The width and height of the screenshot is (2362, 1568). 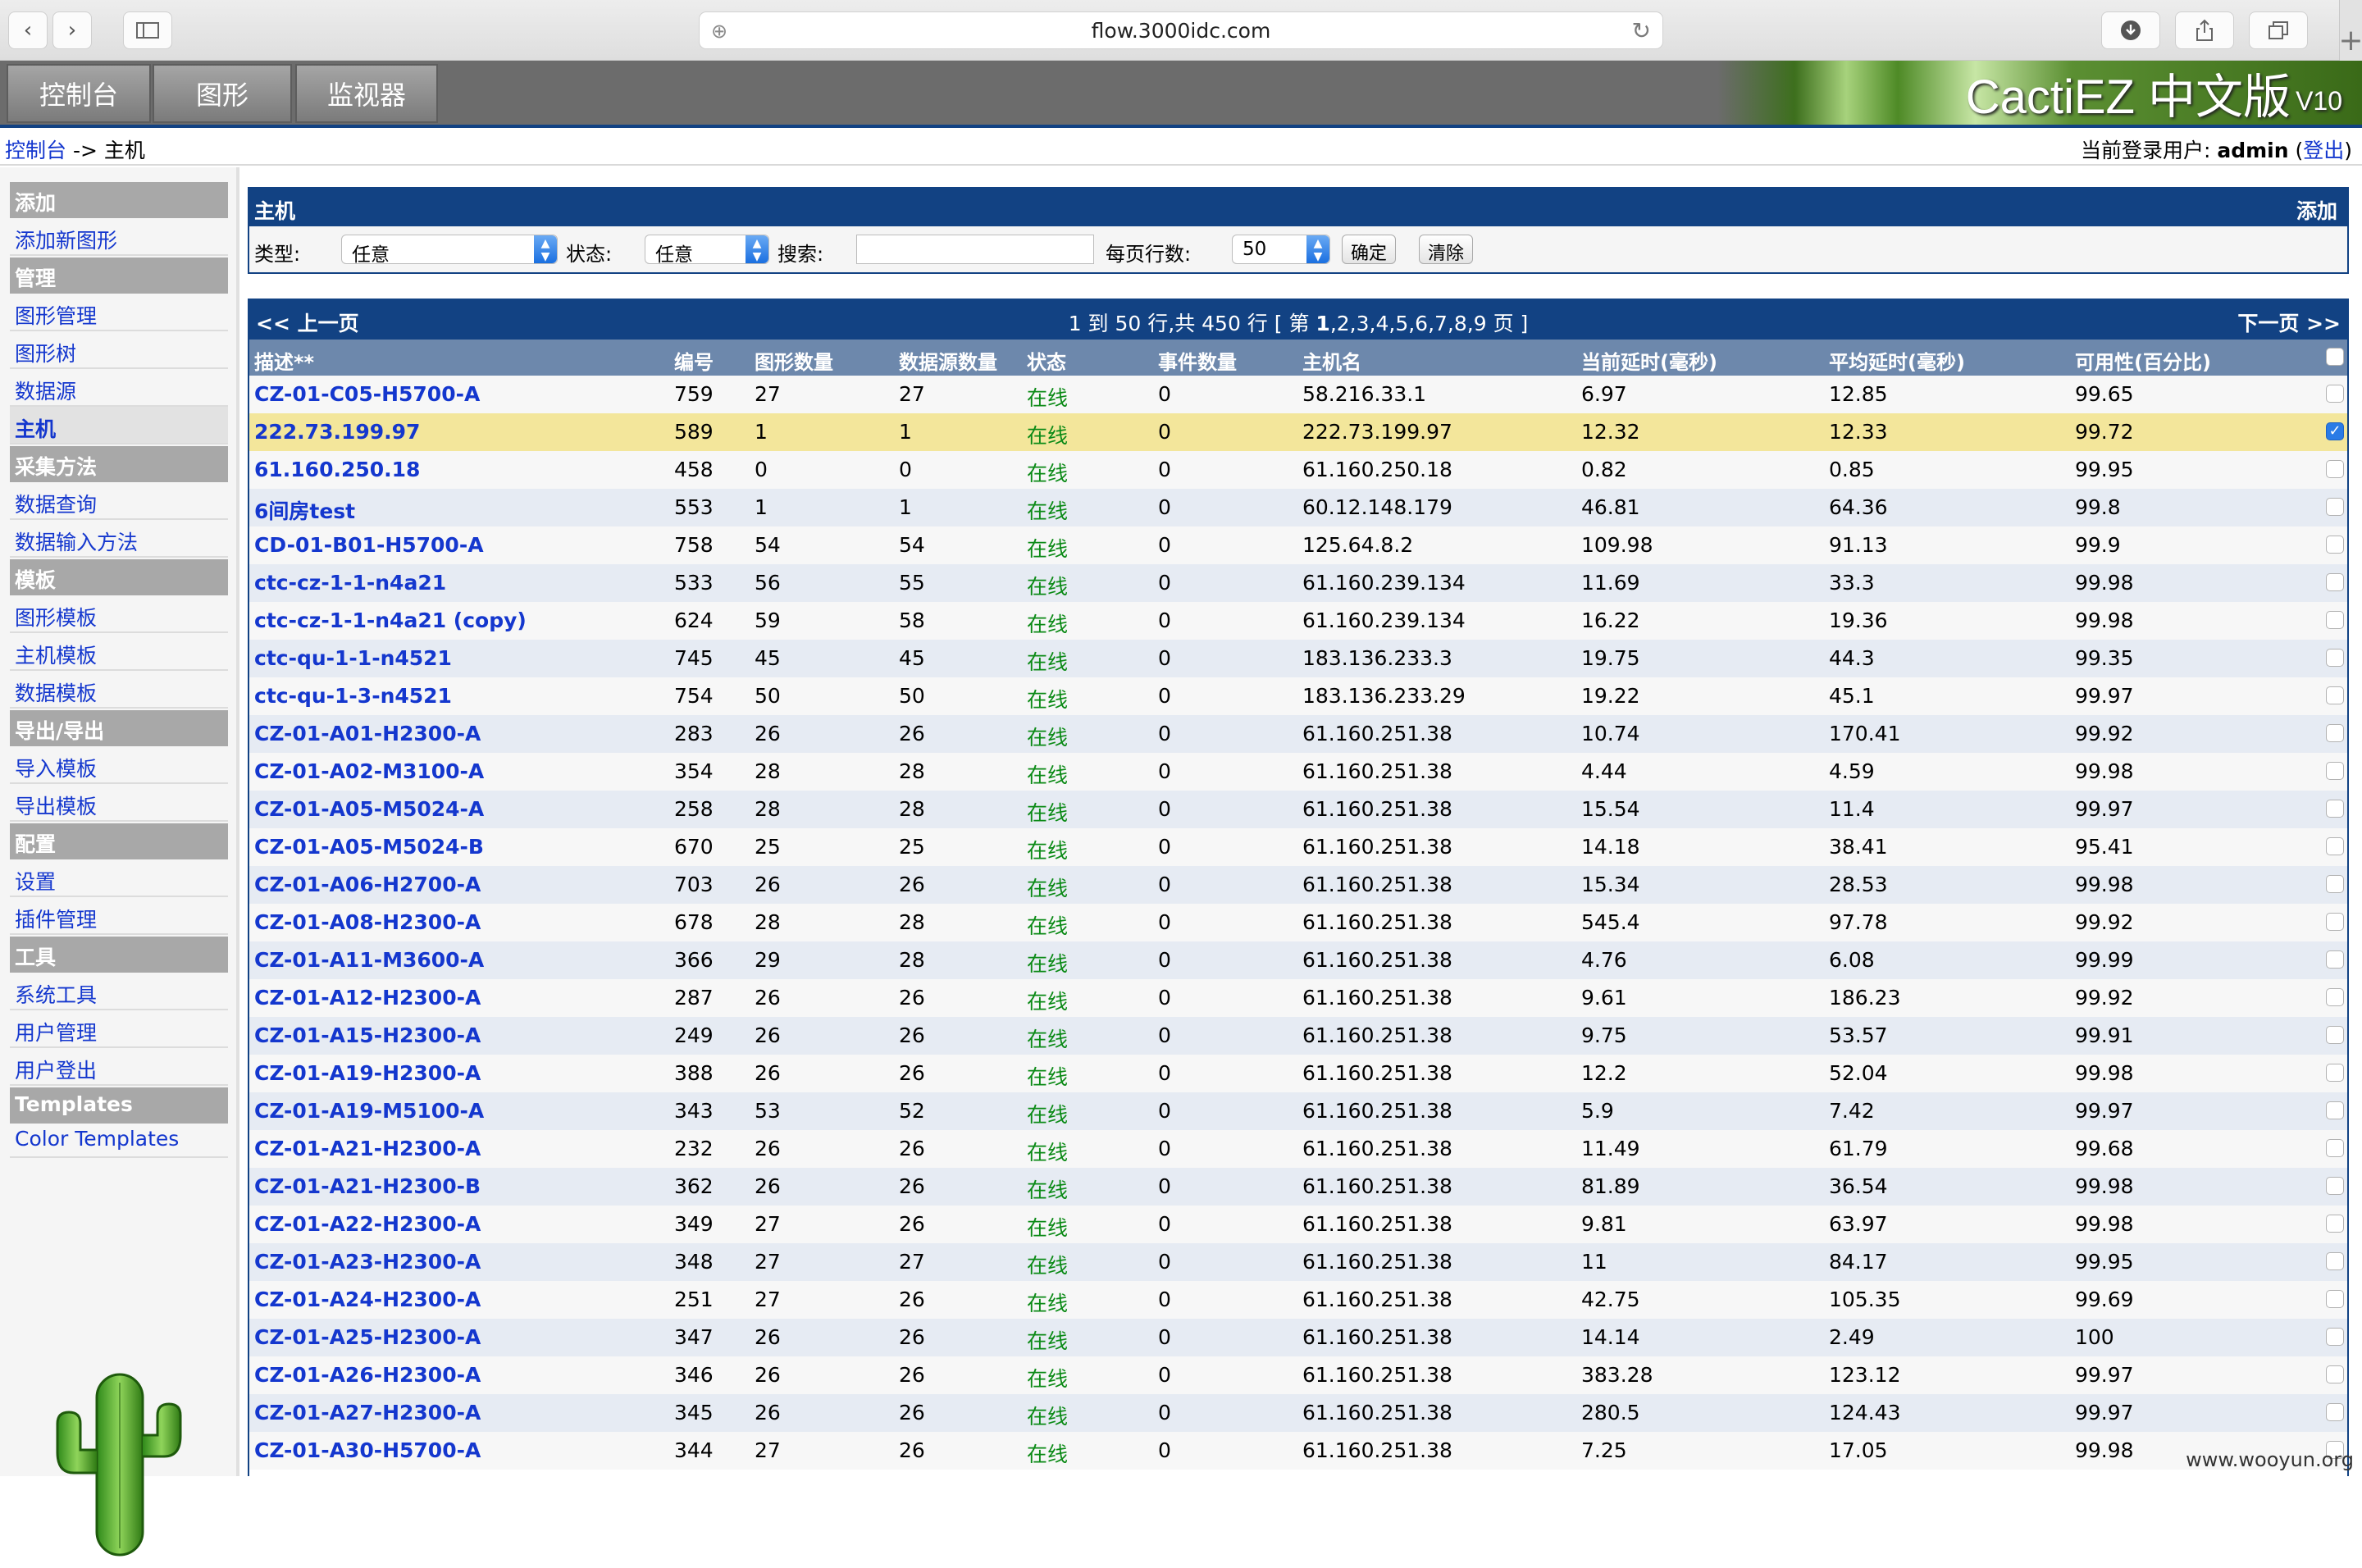 I want to click on sidebar-item: 图形管理, so click(x=119, y=312).